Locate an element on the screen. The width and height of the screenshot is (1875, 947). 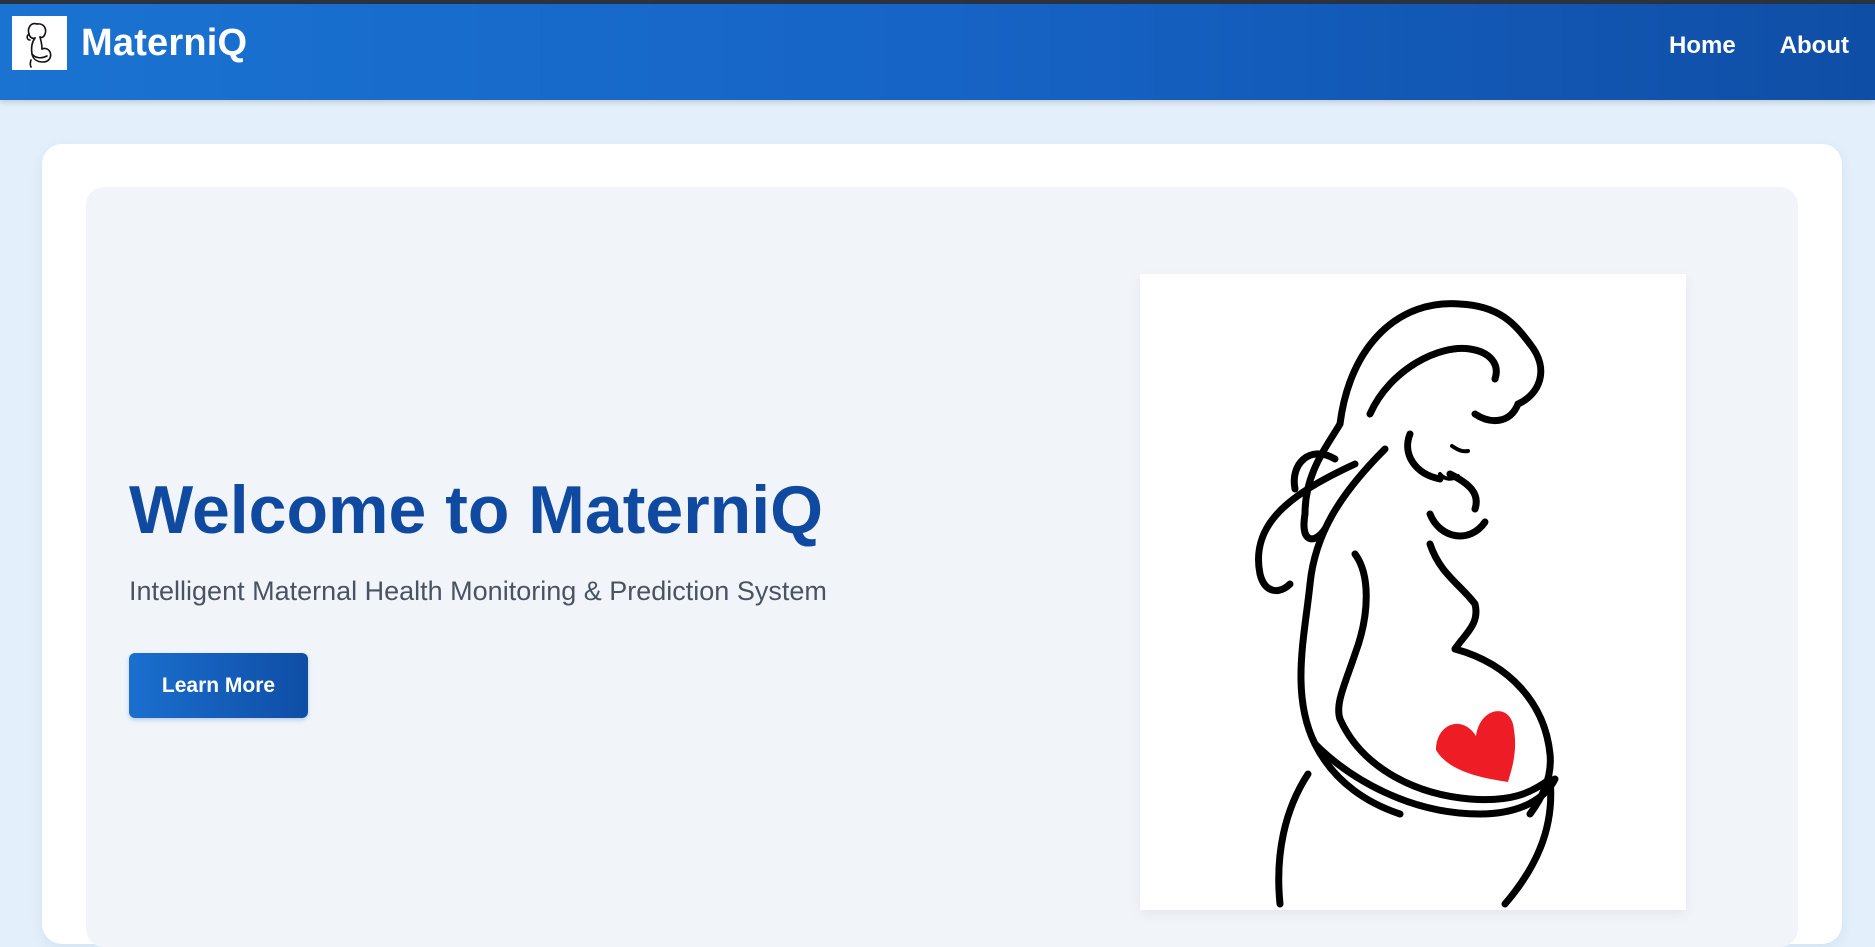
navbar: MaterniQ Home About is located at coordinates (937, 52).